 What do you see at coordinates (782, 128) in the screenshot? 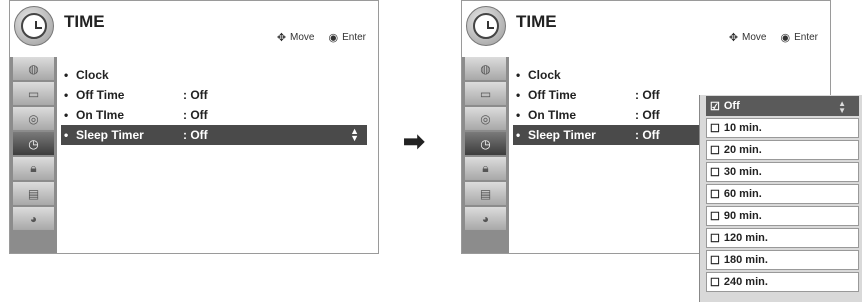
I see `dropdown-option-10-min: ☐ 10 min.` at bounding box center [782, 128].